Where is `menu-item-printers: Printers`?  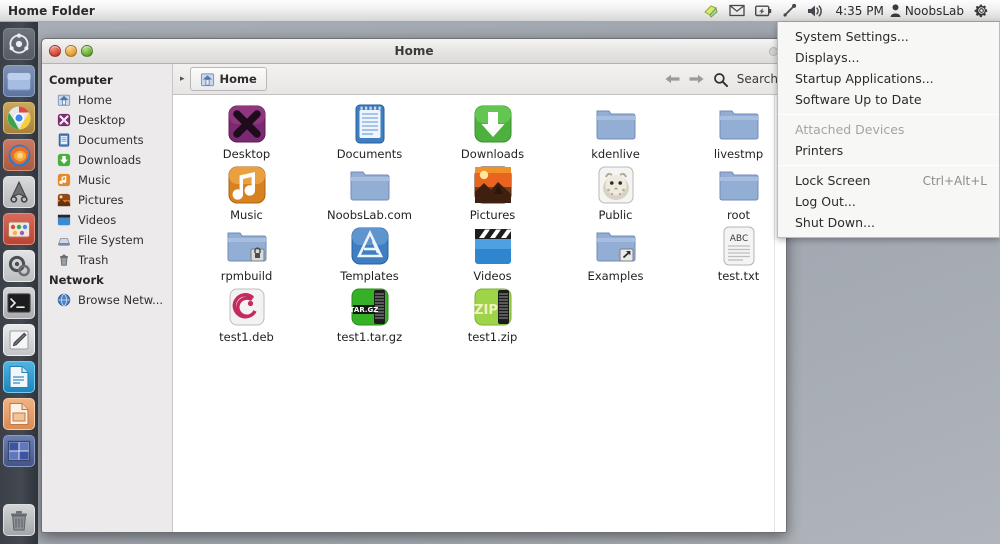
menu-item-printers: Printers is located at coordinates (888, 150).